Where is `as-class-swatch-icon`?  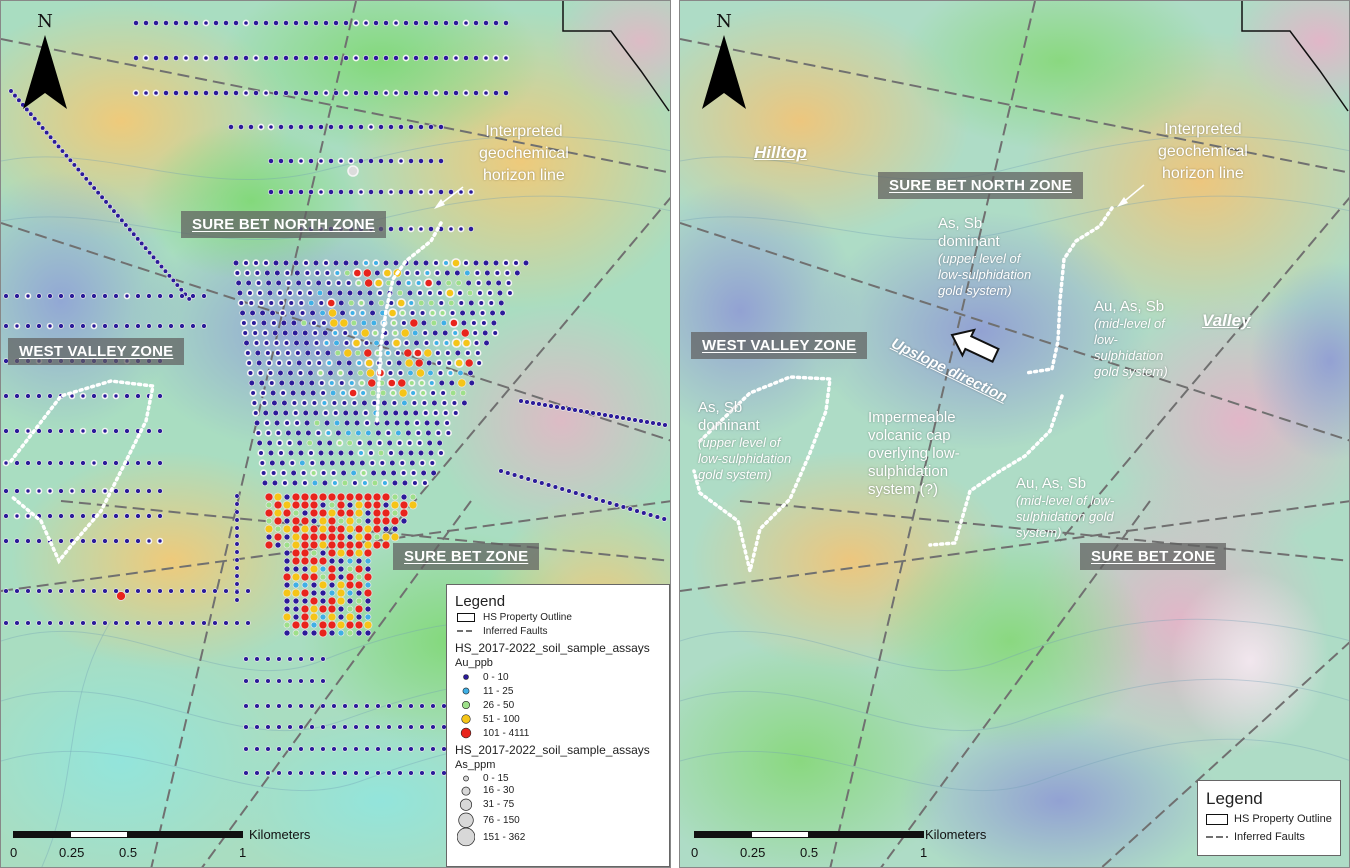 as-class-swatch-icon is located at coordinates (466, 804).